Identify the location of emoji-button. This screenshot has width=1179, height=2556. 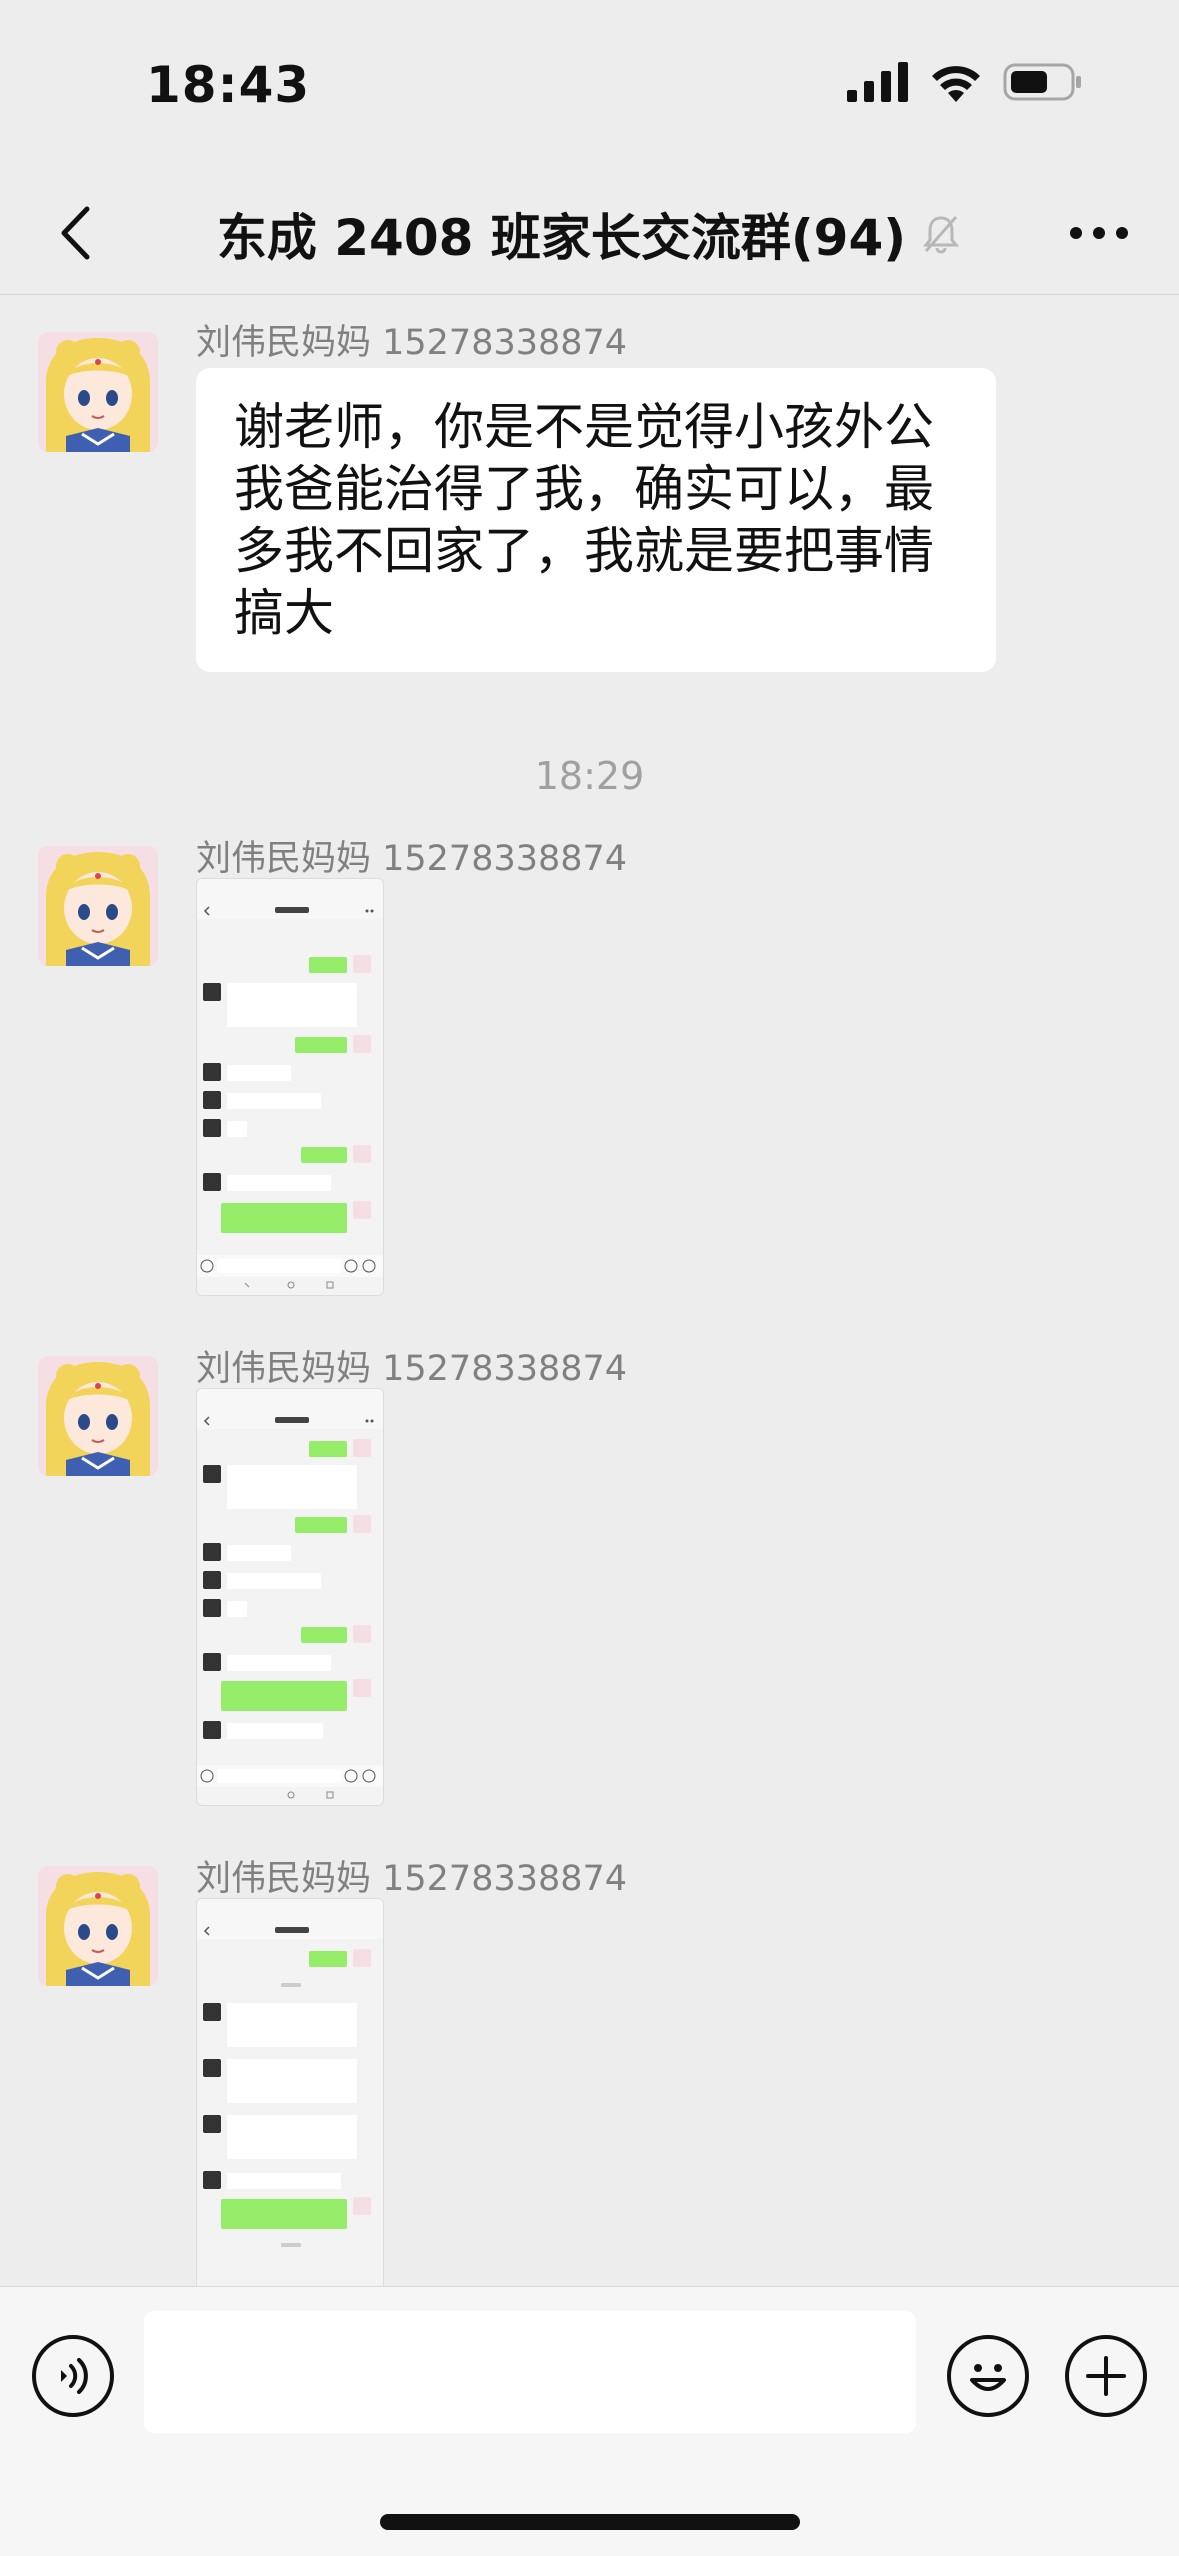
(988, 2376).